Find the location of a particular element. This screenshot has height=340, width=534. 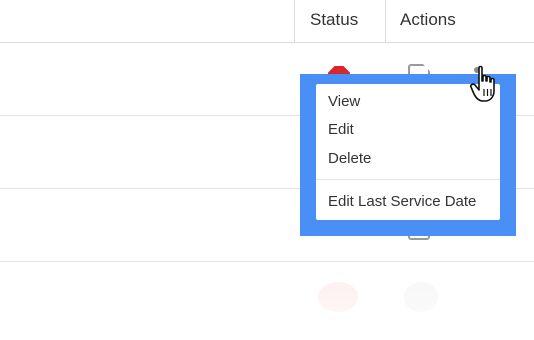

row-divider is located at coordinates (267, 261).